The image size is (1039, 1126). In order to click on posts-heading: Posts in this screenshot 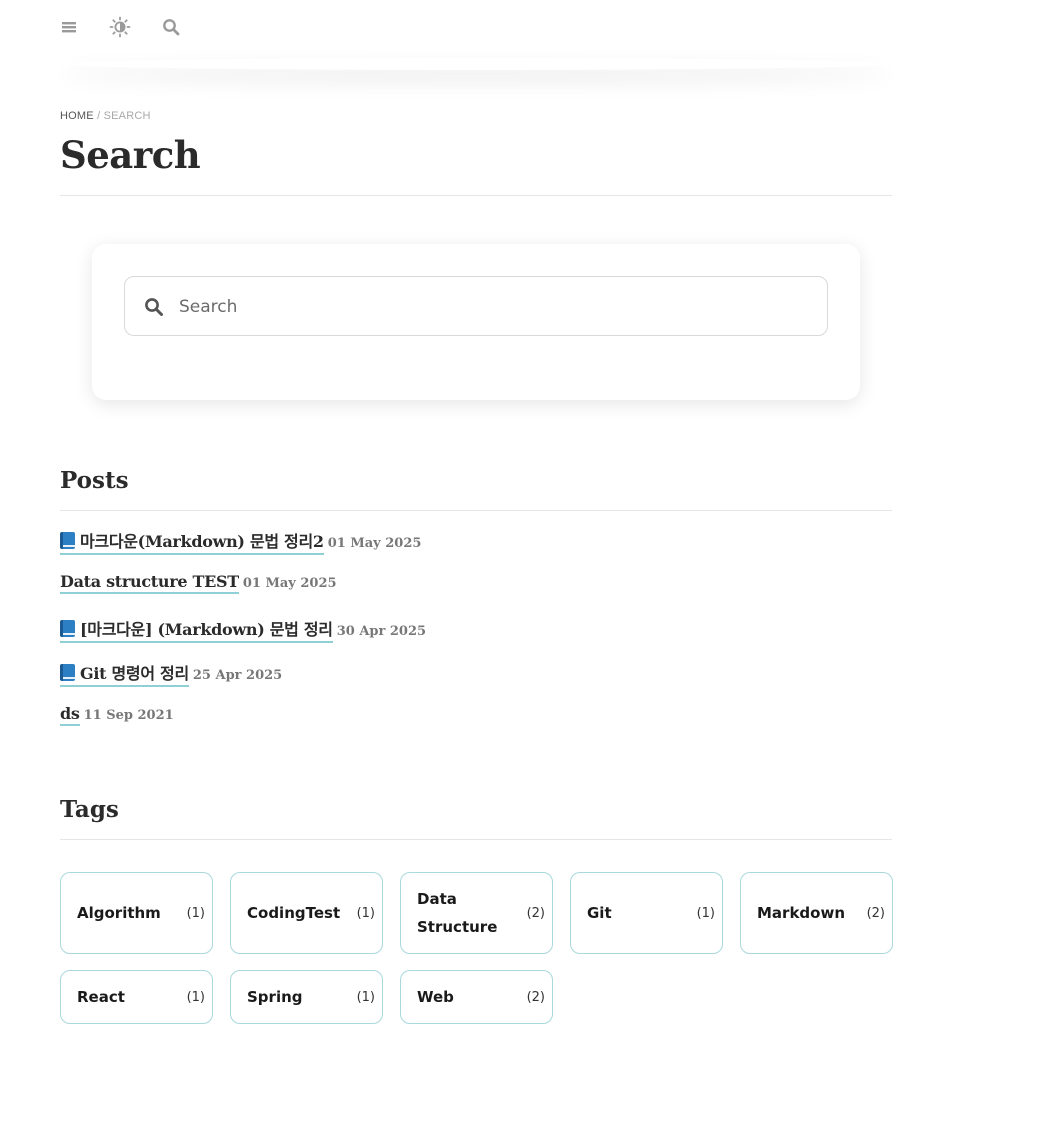, I will do `click(94, 480)`.